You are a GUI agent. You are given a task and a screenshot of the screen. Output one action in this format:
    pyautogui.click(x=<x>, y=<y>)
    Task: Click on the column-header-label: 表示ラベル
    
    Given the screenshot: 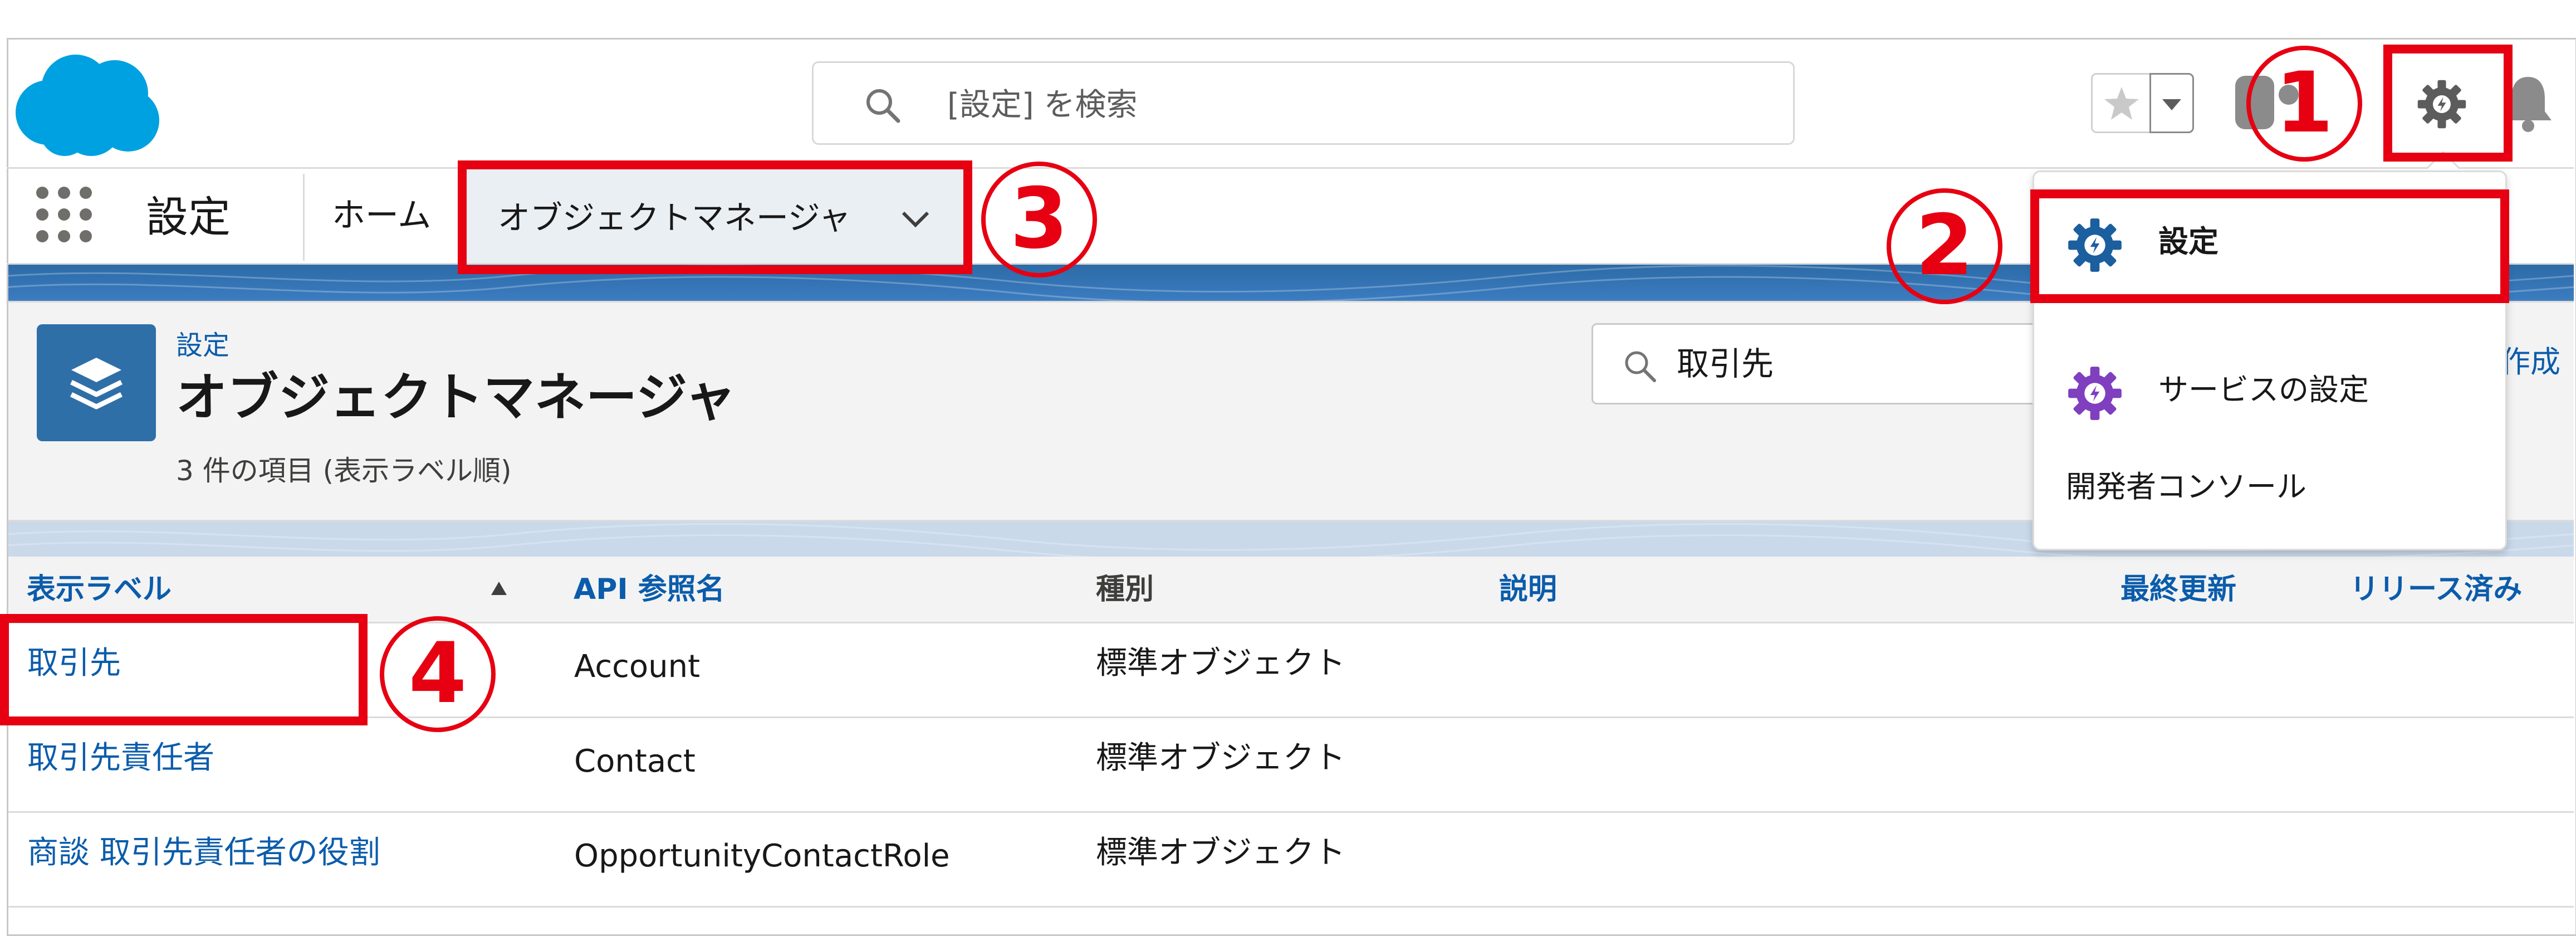 What is the action you would take?
    pyautogui.click(x=99, y=589)
    